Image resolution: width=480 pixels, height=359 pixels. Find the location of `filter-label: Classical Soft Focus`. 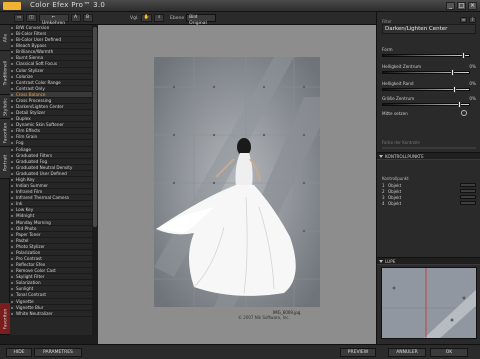

filter-label: Classical Soft Focus is located at coordinates (37, 64).